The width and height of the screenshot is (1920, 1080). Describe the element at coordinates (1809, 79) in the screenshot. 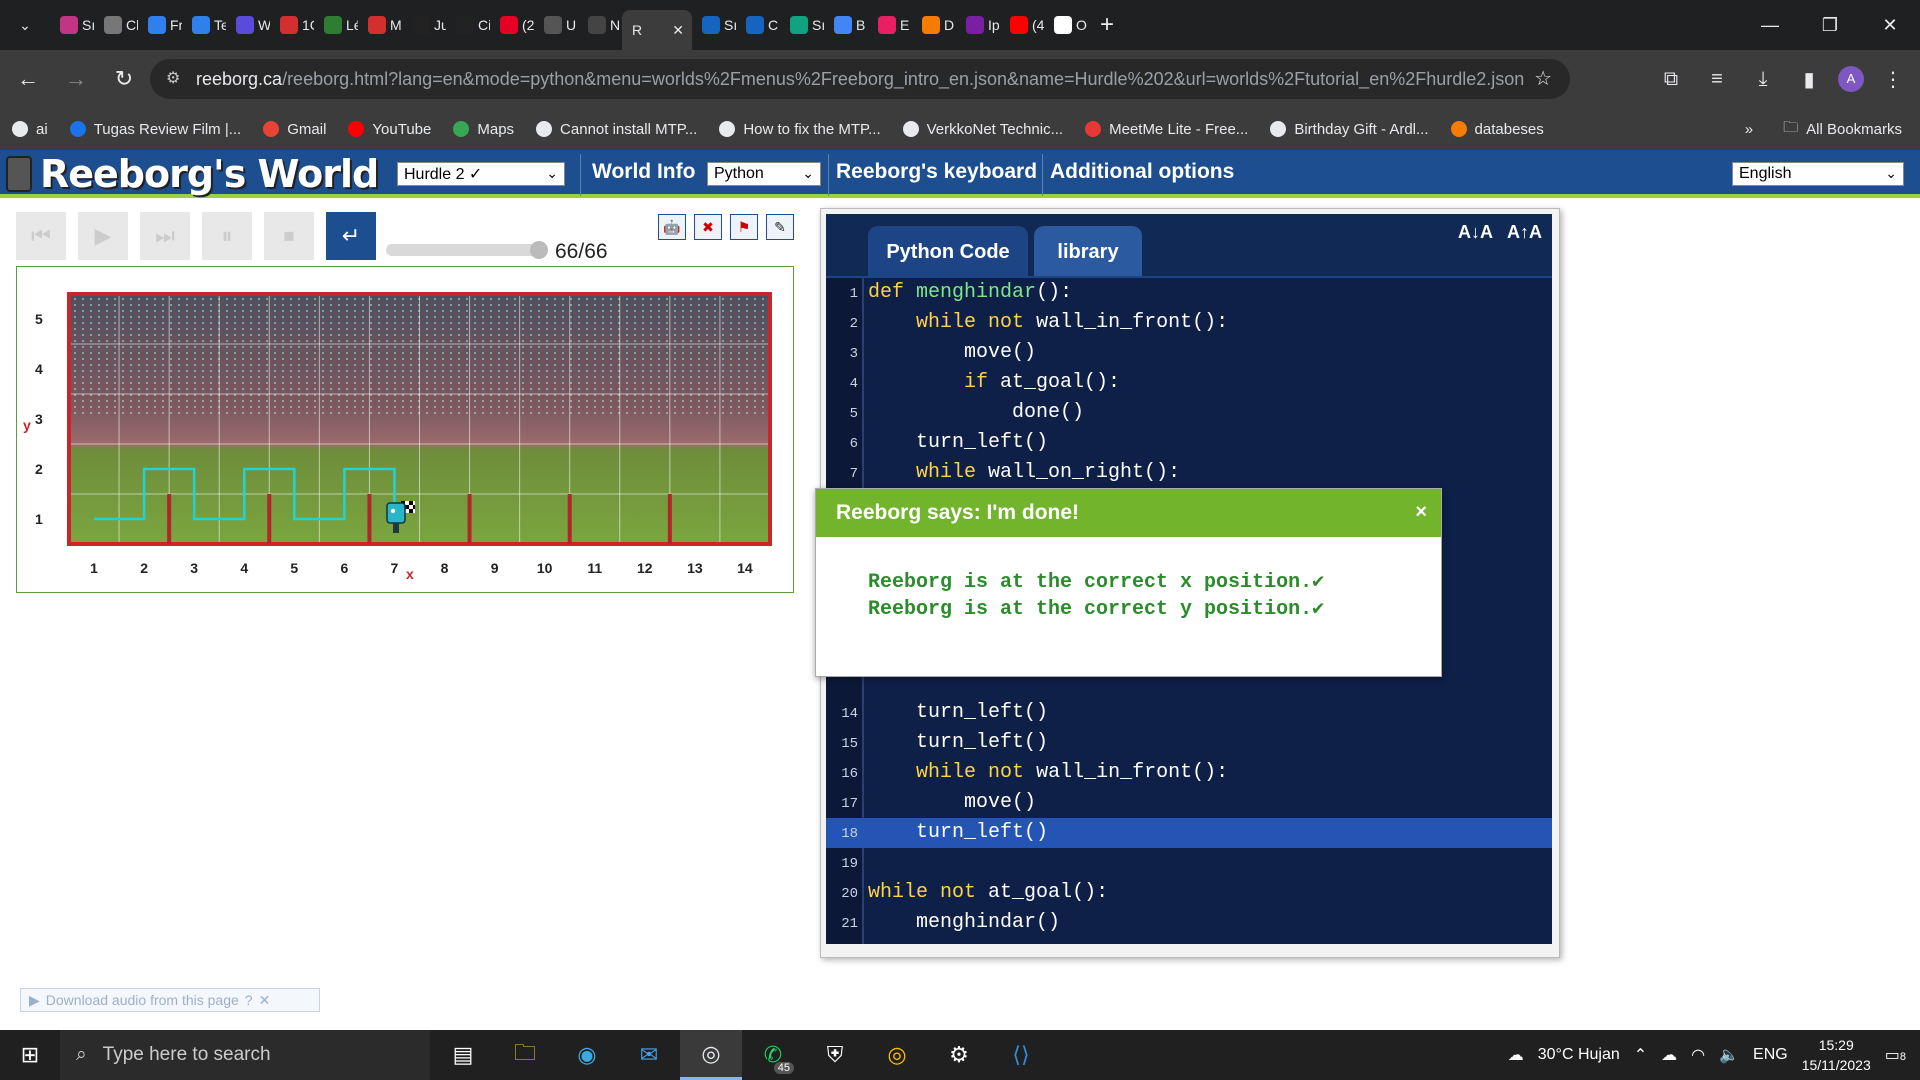

I see `side-panel-icon: ▮` at that location.